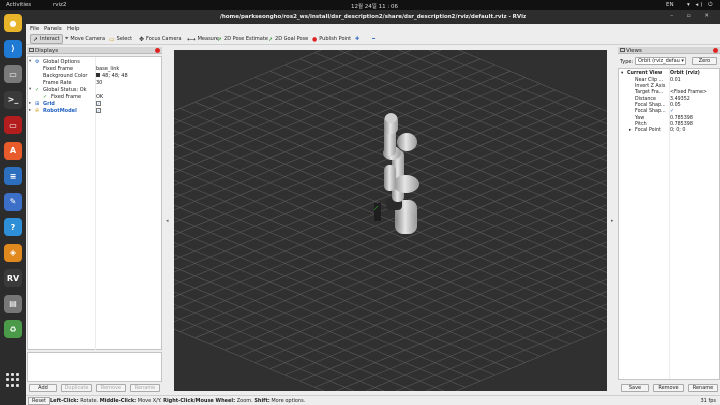 The width and height of the screenshot is (720, 405). I want to click on collapse-right-panel-icon: ▸, so click(612, 221).